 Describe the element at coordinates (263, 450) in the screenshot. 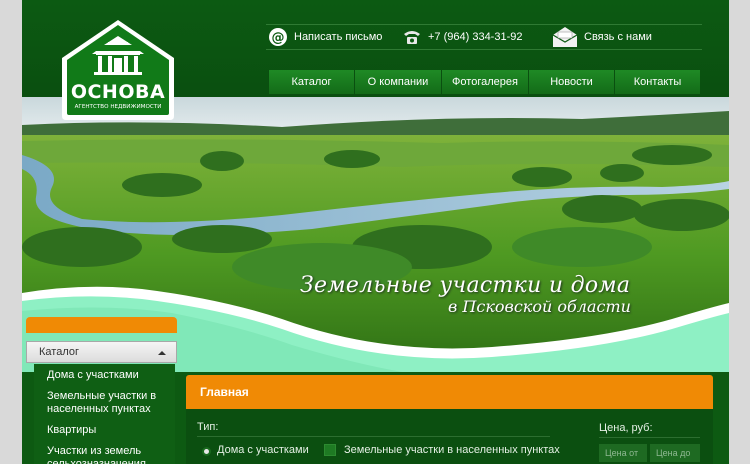

I see `option-houses-label: Дома с участками` at that location.